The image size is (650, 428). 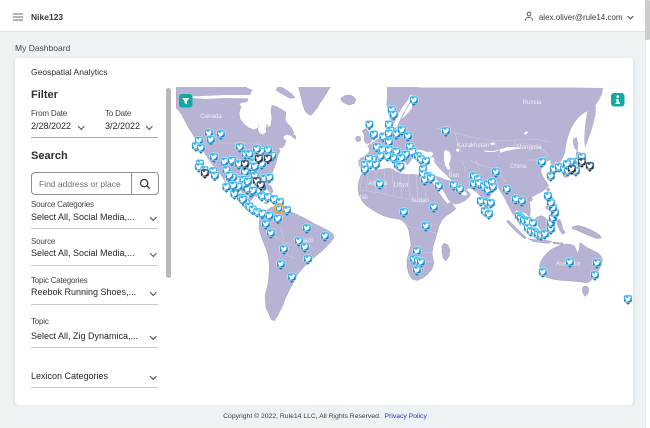 I want to click on svg-text: Mali, so click(x=361, y=197).